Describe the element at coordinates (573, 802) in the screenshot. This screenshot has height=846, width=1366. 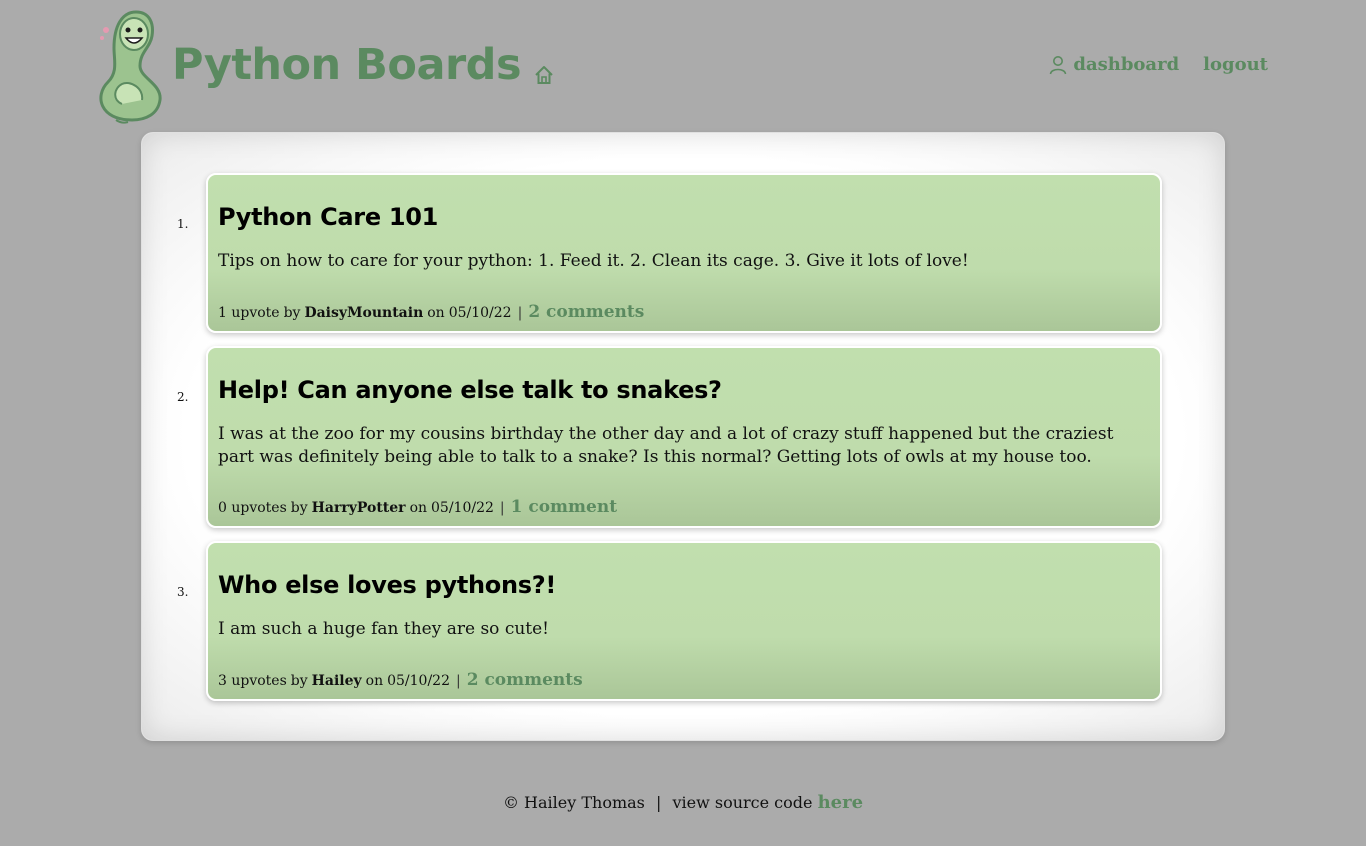
I see `copyright-text: © Hailey Thomas` at that location.